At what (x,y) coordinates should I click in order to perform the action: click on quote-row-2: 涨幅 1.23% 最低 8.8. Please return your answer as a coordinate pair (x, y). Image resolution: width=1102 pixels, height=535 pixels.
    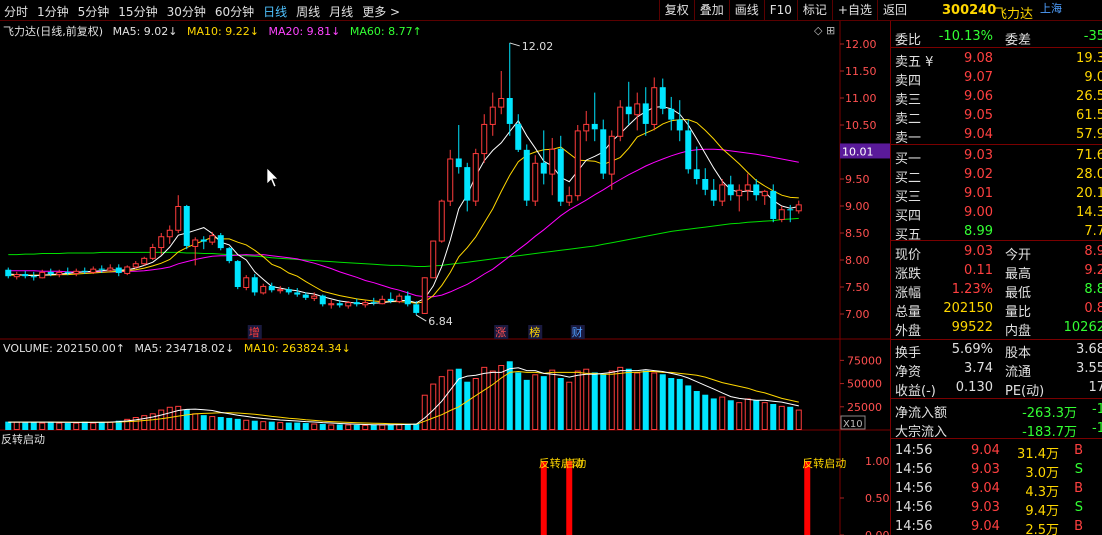
    Looking at the image, I should click on (996, 291).